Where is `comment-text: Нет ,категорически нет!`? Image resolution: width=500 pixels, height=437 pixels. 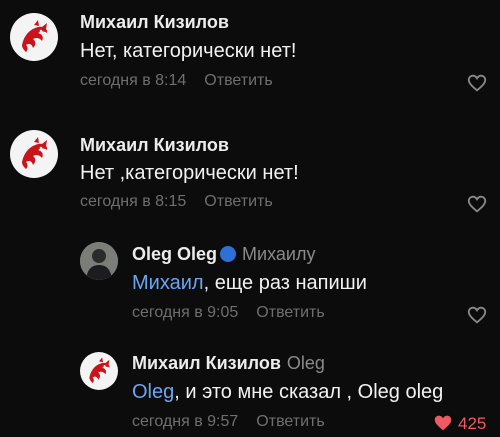
comment-text: Нет ,категорически нет! is located at coordinates (189, 173).